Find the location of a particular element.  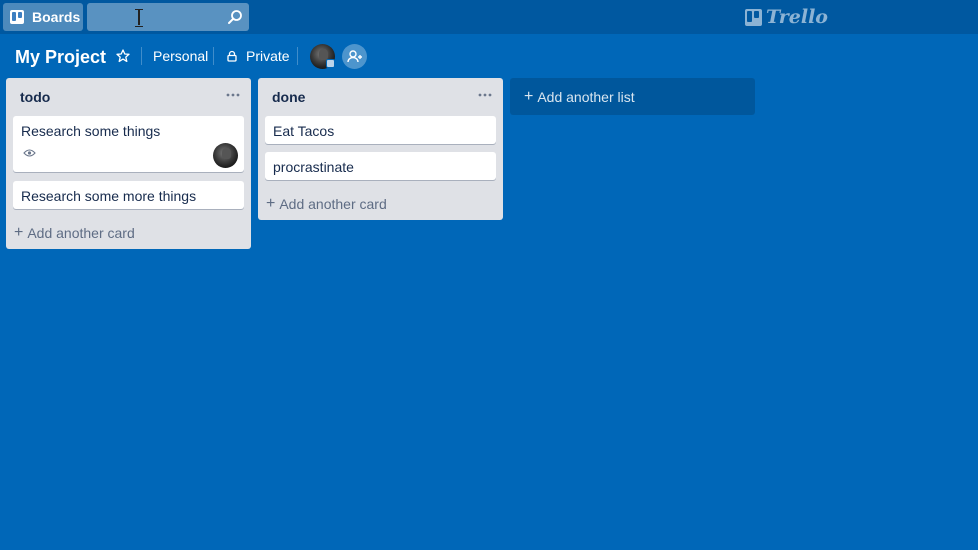

list-title: done is located at coordinates (288, 97).